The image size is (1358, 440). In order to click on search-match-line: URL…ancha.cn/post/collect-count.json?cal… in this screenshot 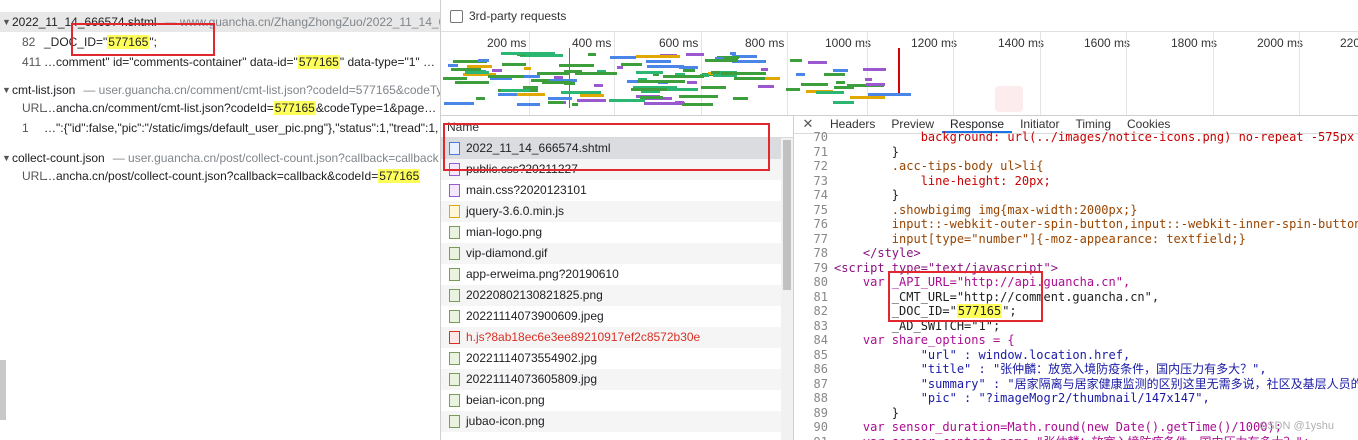, I will do `click(220, 176)`.